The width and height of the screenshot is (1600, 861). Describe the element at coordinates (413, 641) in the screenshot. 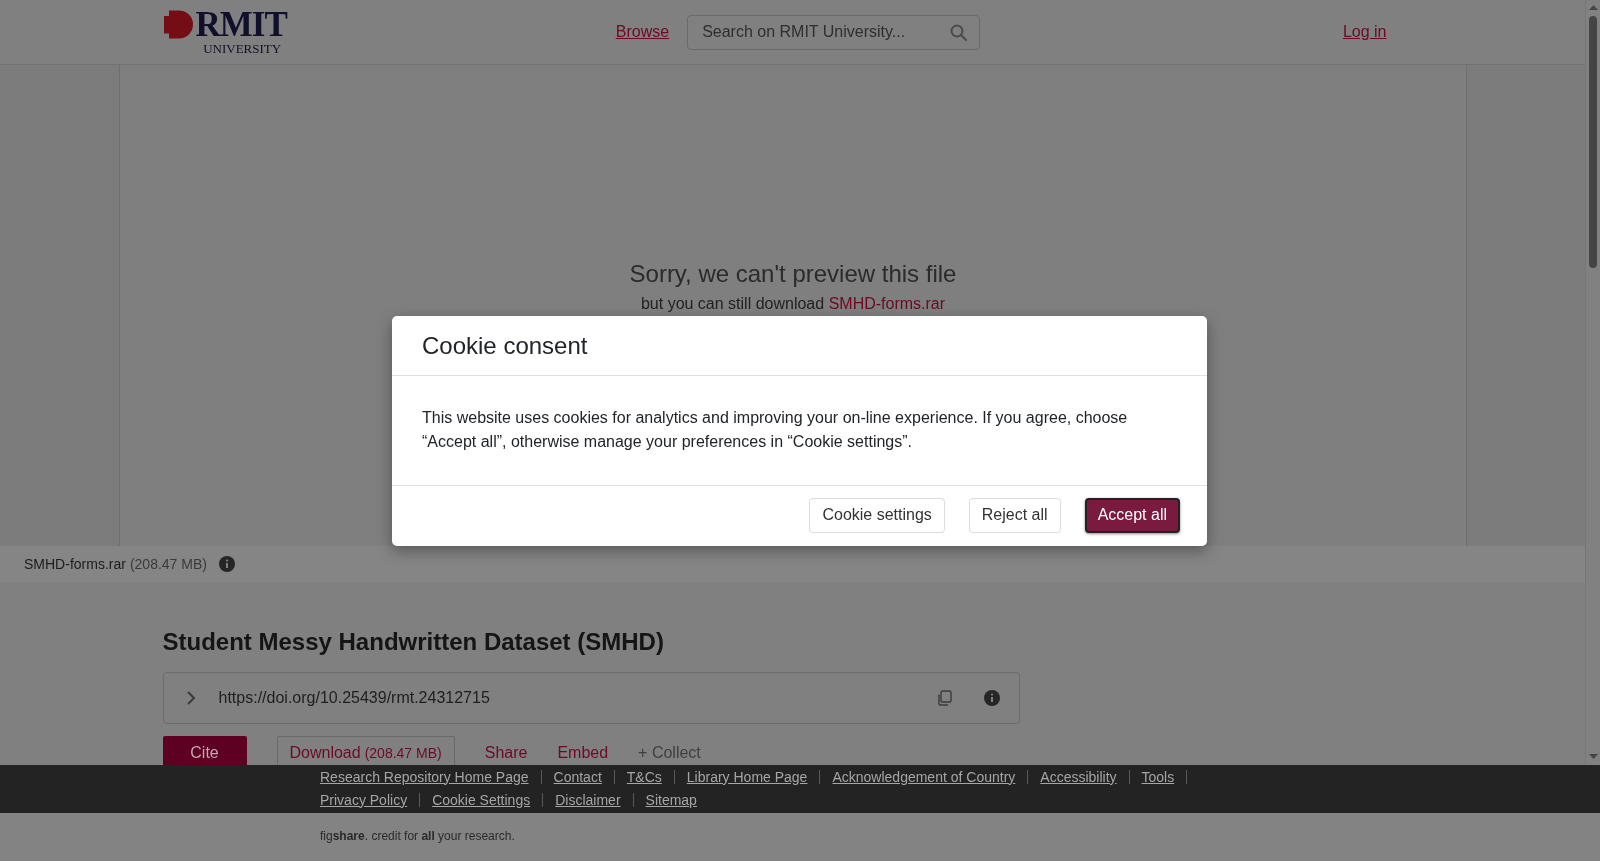

I see `dataset-title: Student Messy Handwritten Dataset (SMHD)` at that location.